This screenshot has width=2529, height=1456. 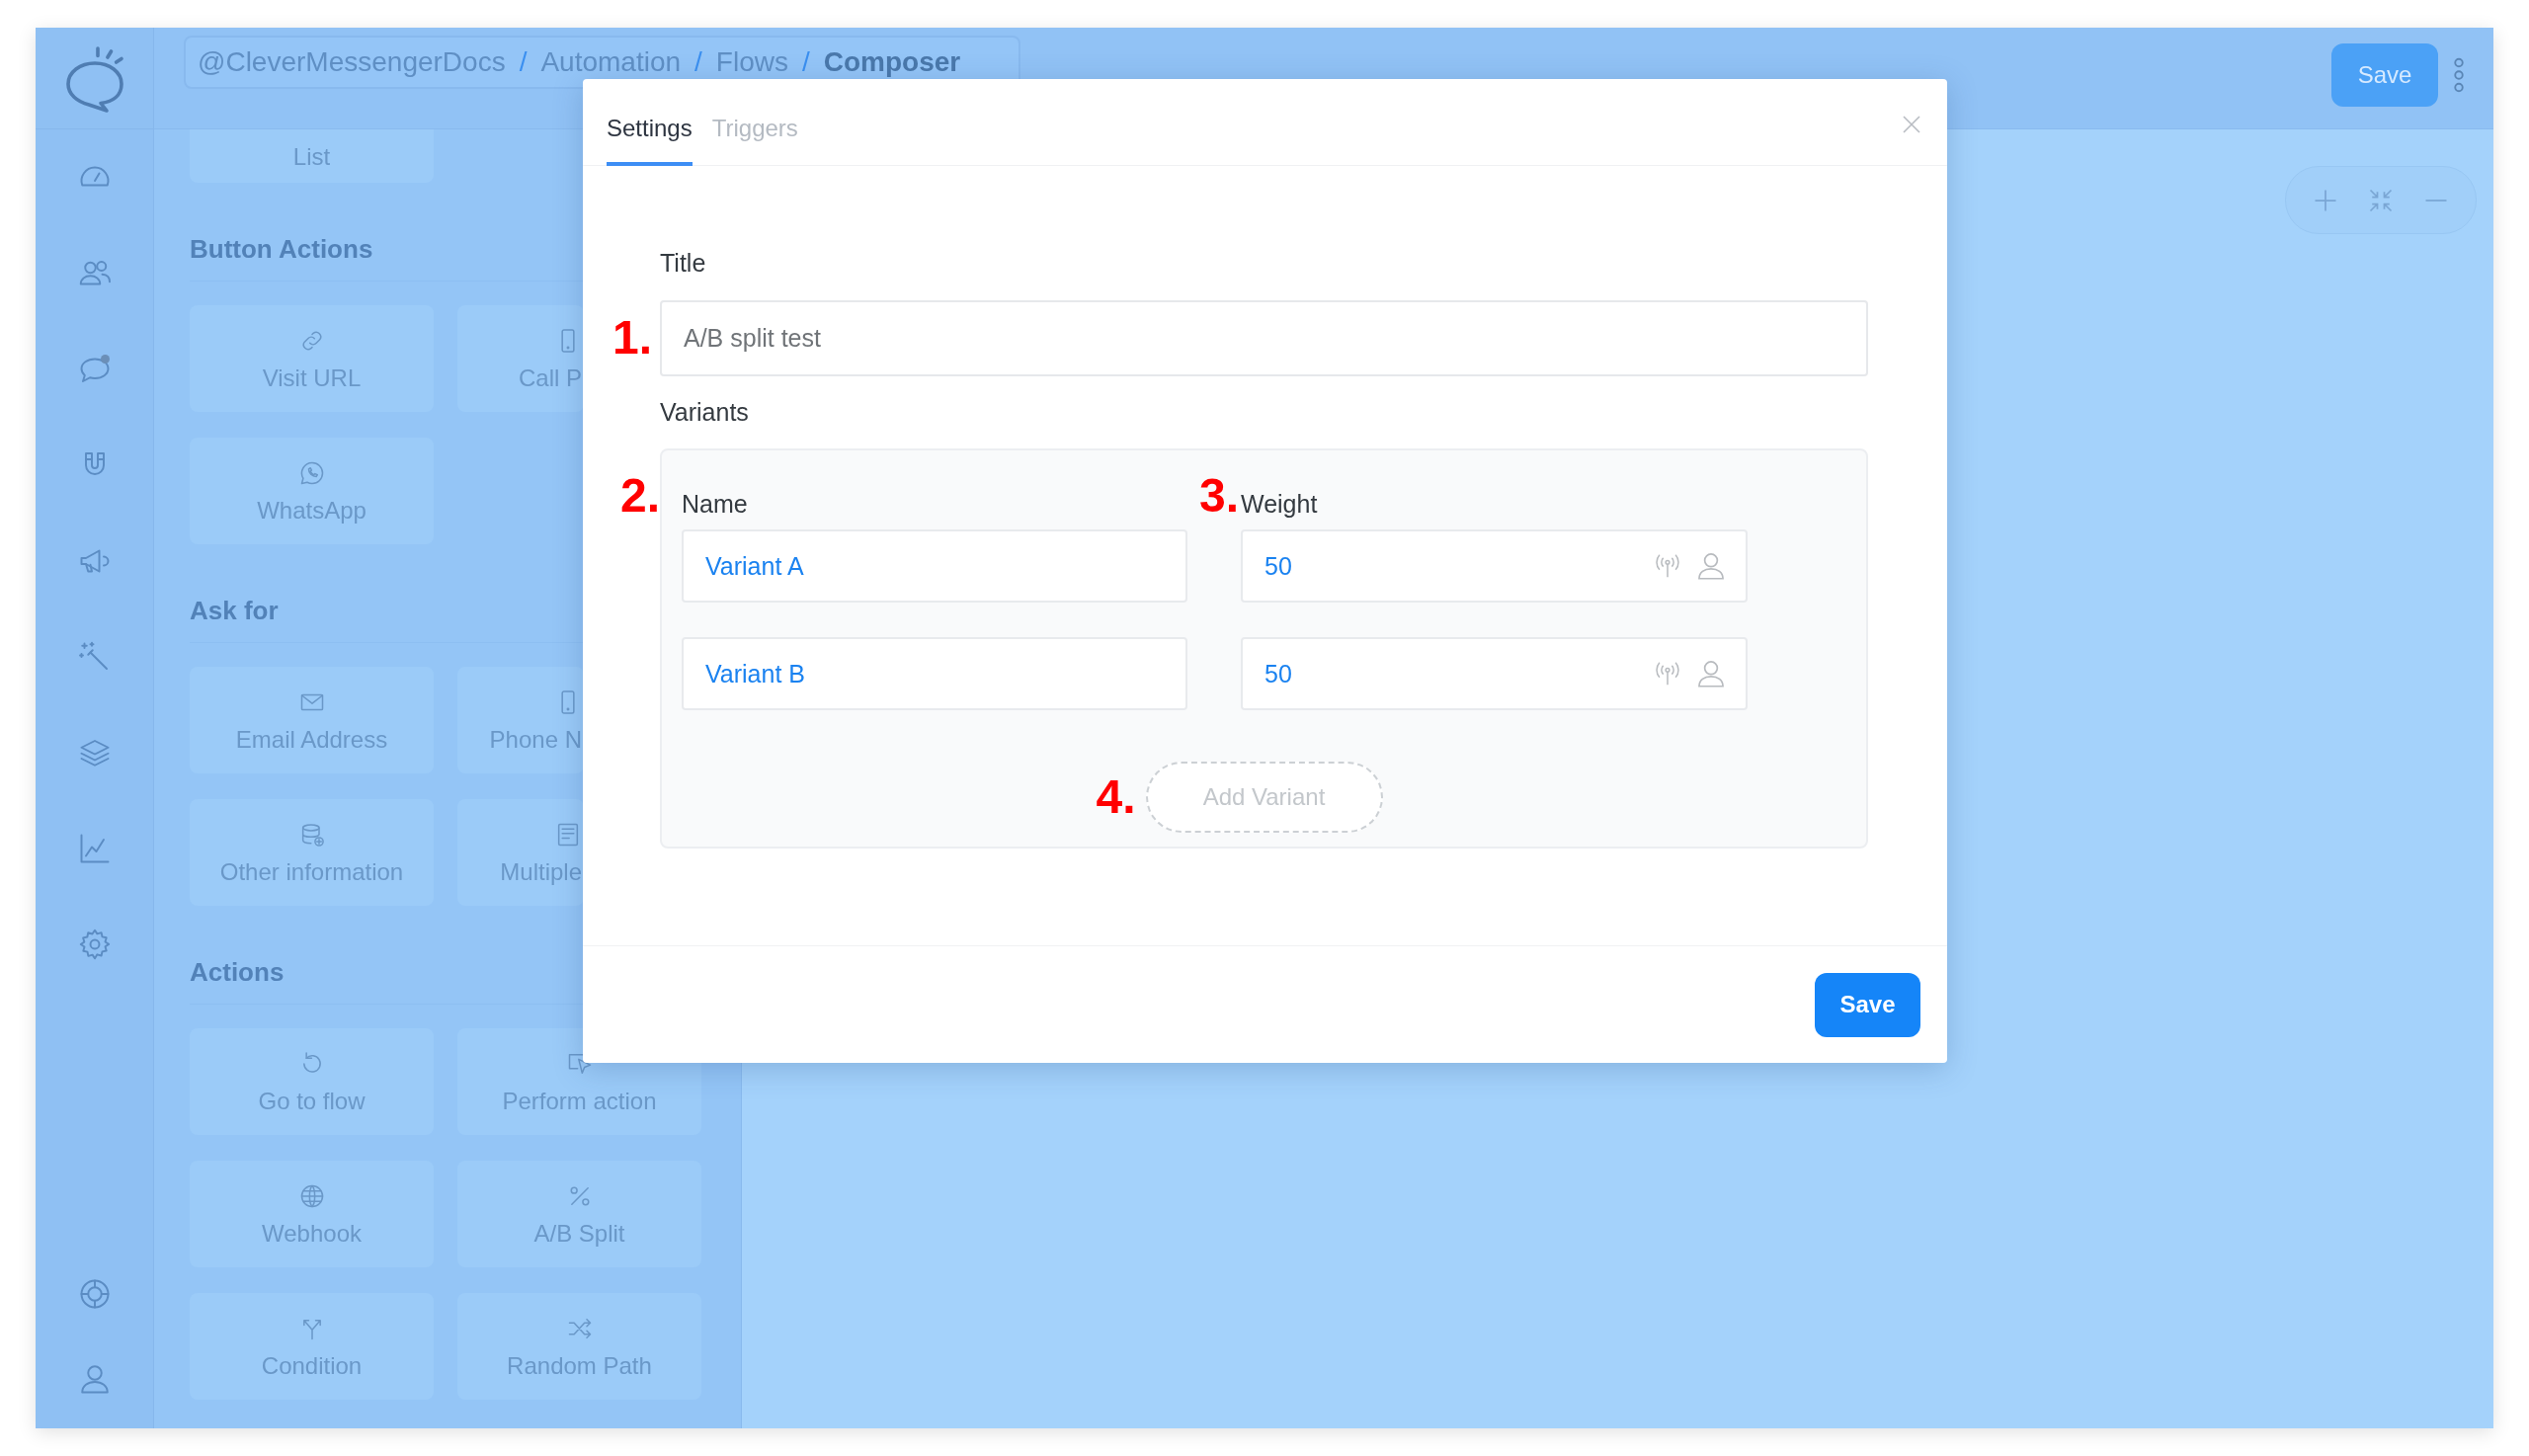 I want to click on tab: Triggers, so click(x=754, y=122).